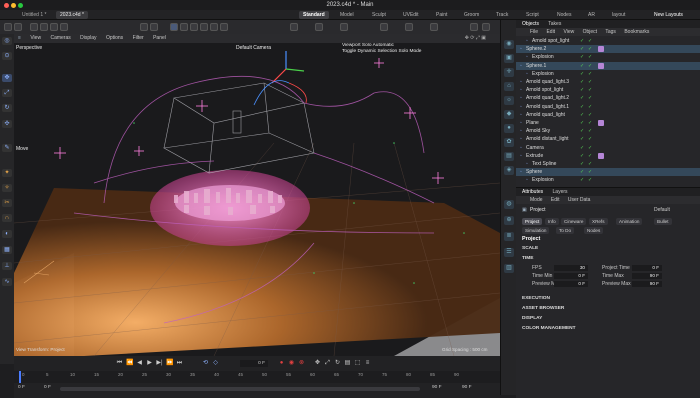  What do you see at coordinates (7, 108) in the screenshot?
I see `rotate-icon: ↻` at bounding box center [7, 108].